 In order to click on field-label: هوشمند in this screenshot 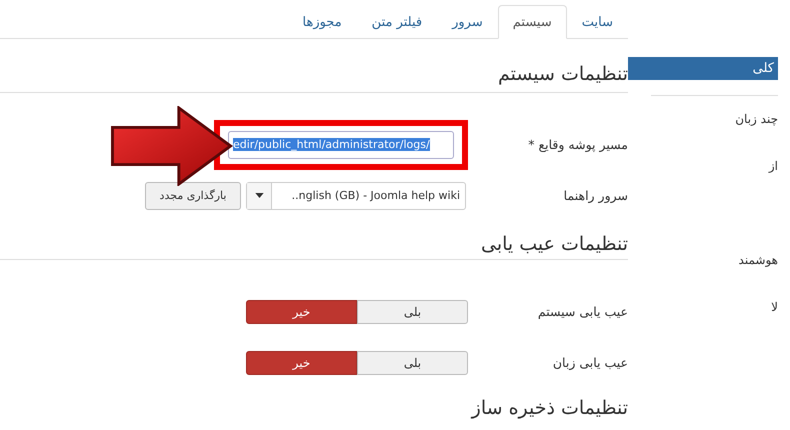, I will do `click(758, 260)`.